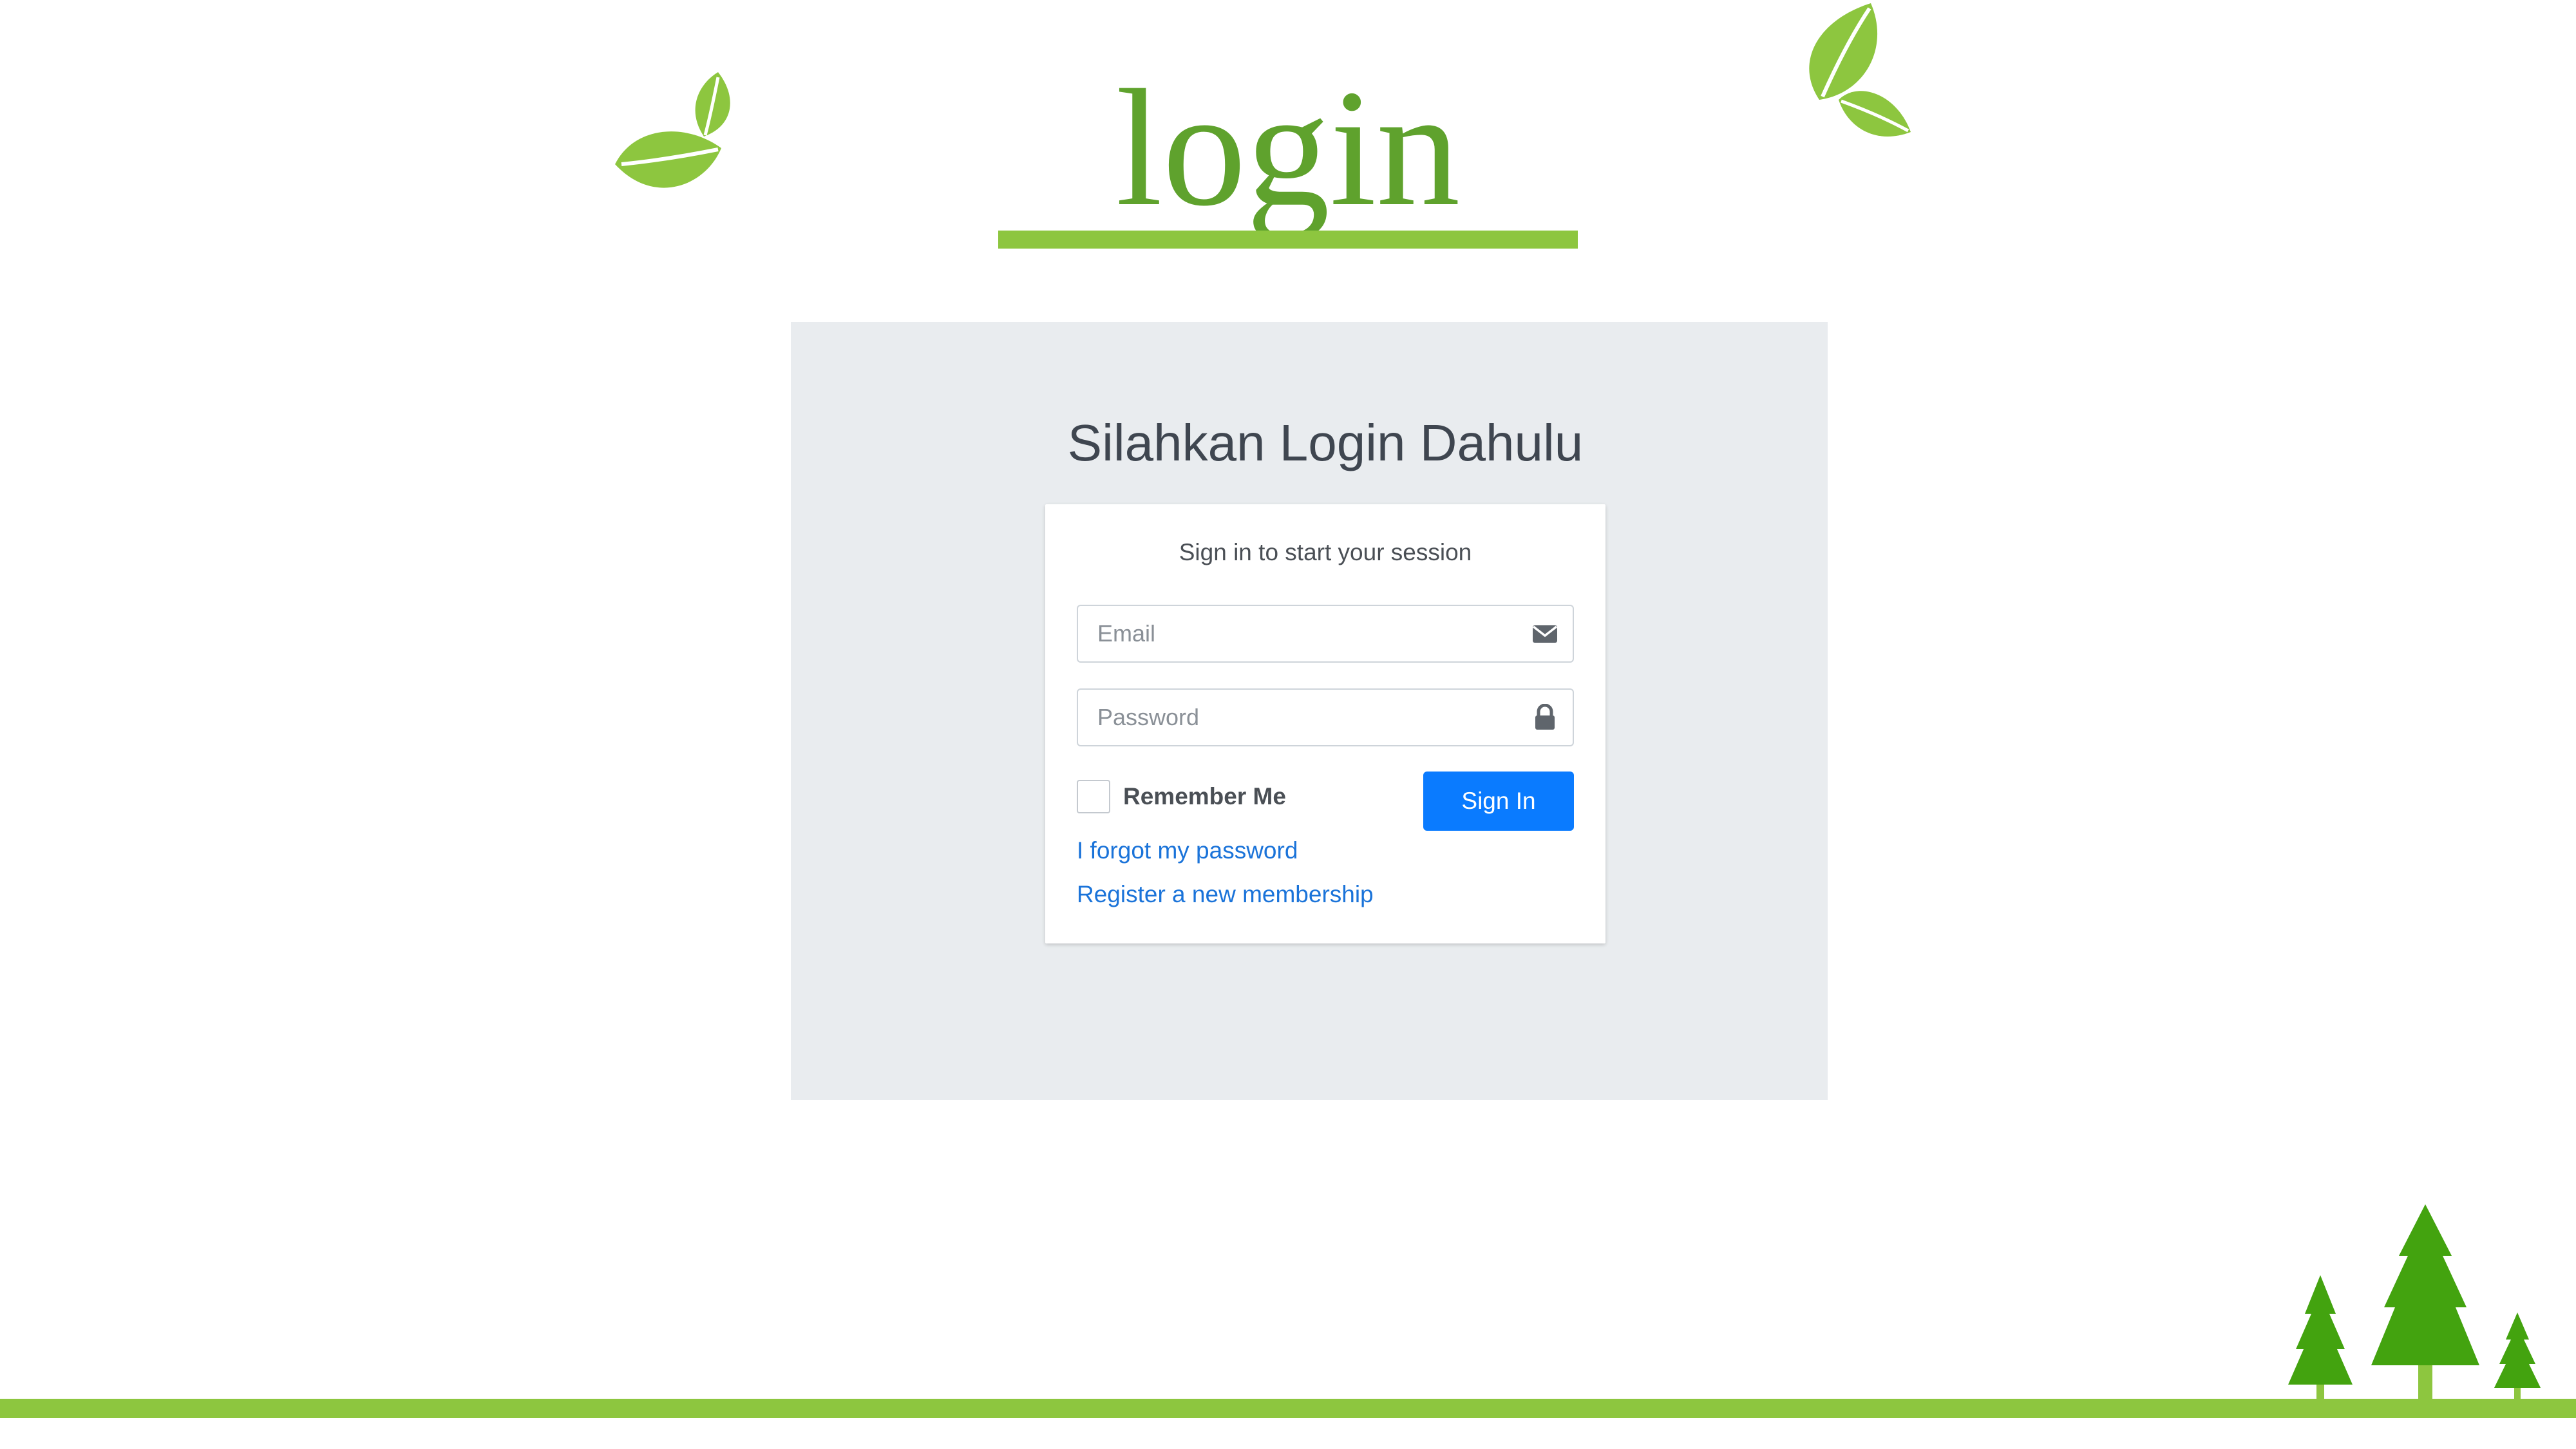 The width and height of the screenshot is (2576, 1449). What do you see at coordinates (1545, 634) in the screenshot?
I see `envelope-icon` at bounding box center [1545, 634].